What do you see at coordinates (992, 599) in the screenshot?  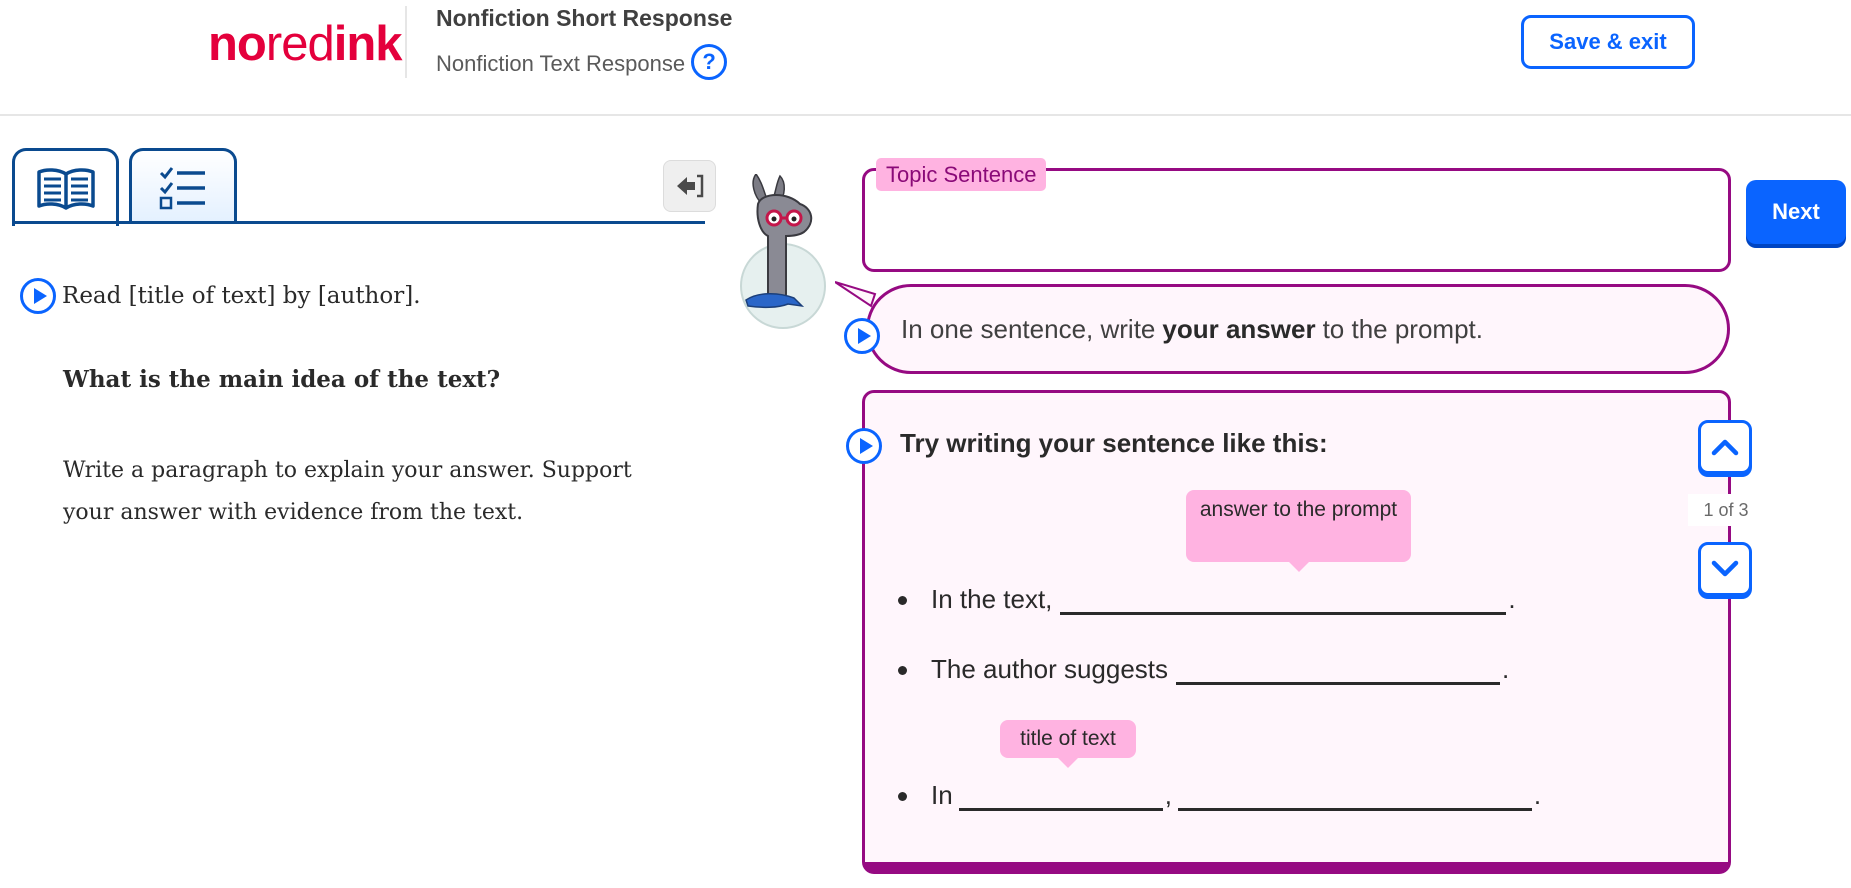 I see `sentence-frame-1-start: In the text,` at bounding box center [992, 599].